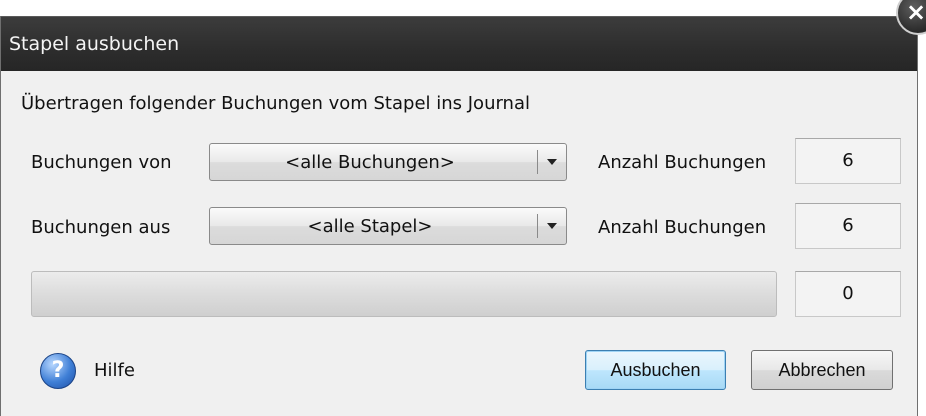  Describe the element at coordinates (370, 162) in the screenshot. I see `buchungen-von-value: <alle Buchungen>` at that location.